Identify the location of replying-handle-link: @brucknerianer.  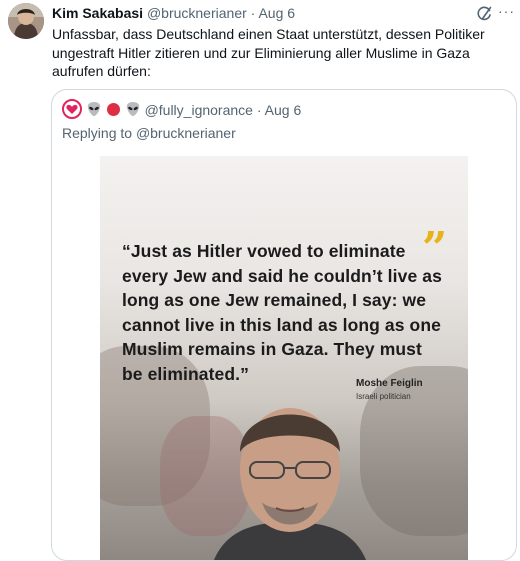
(186, 133).